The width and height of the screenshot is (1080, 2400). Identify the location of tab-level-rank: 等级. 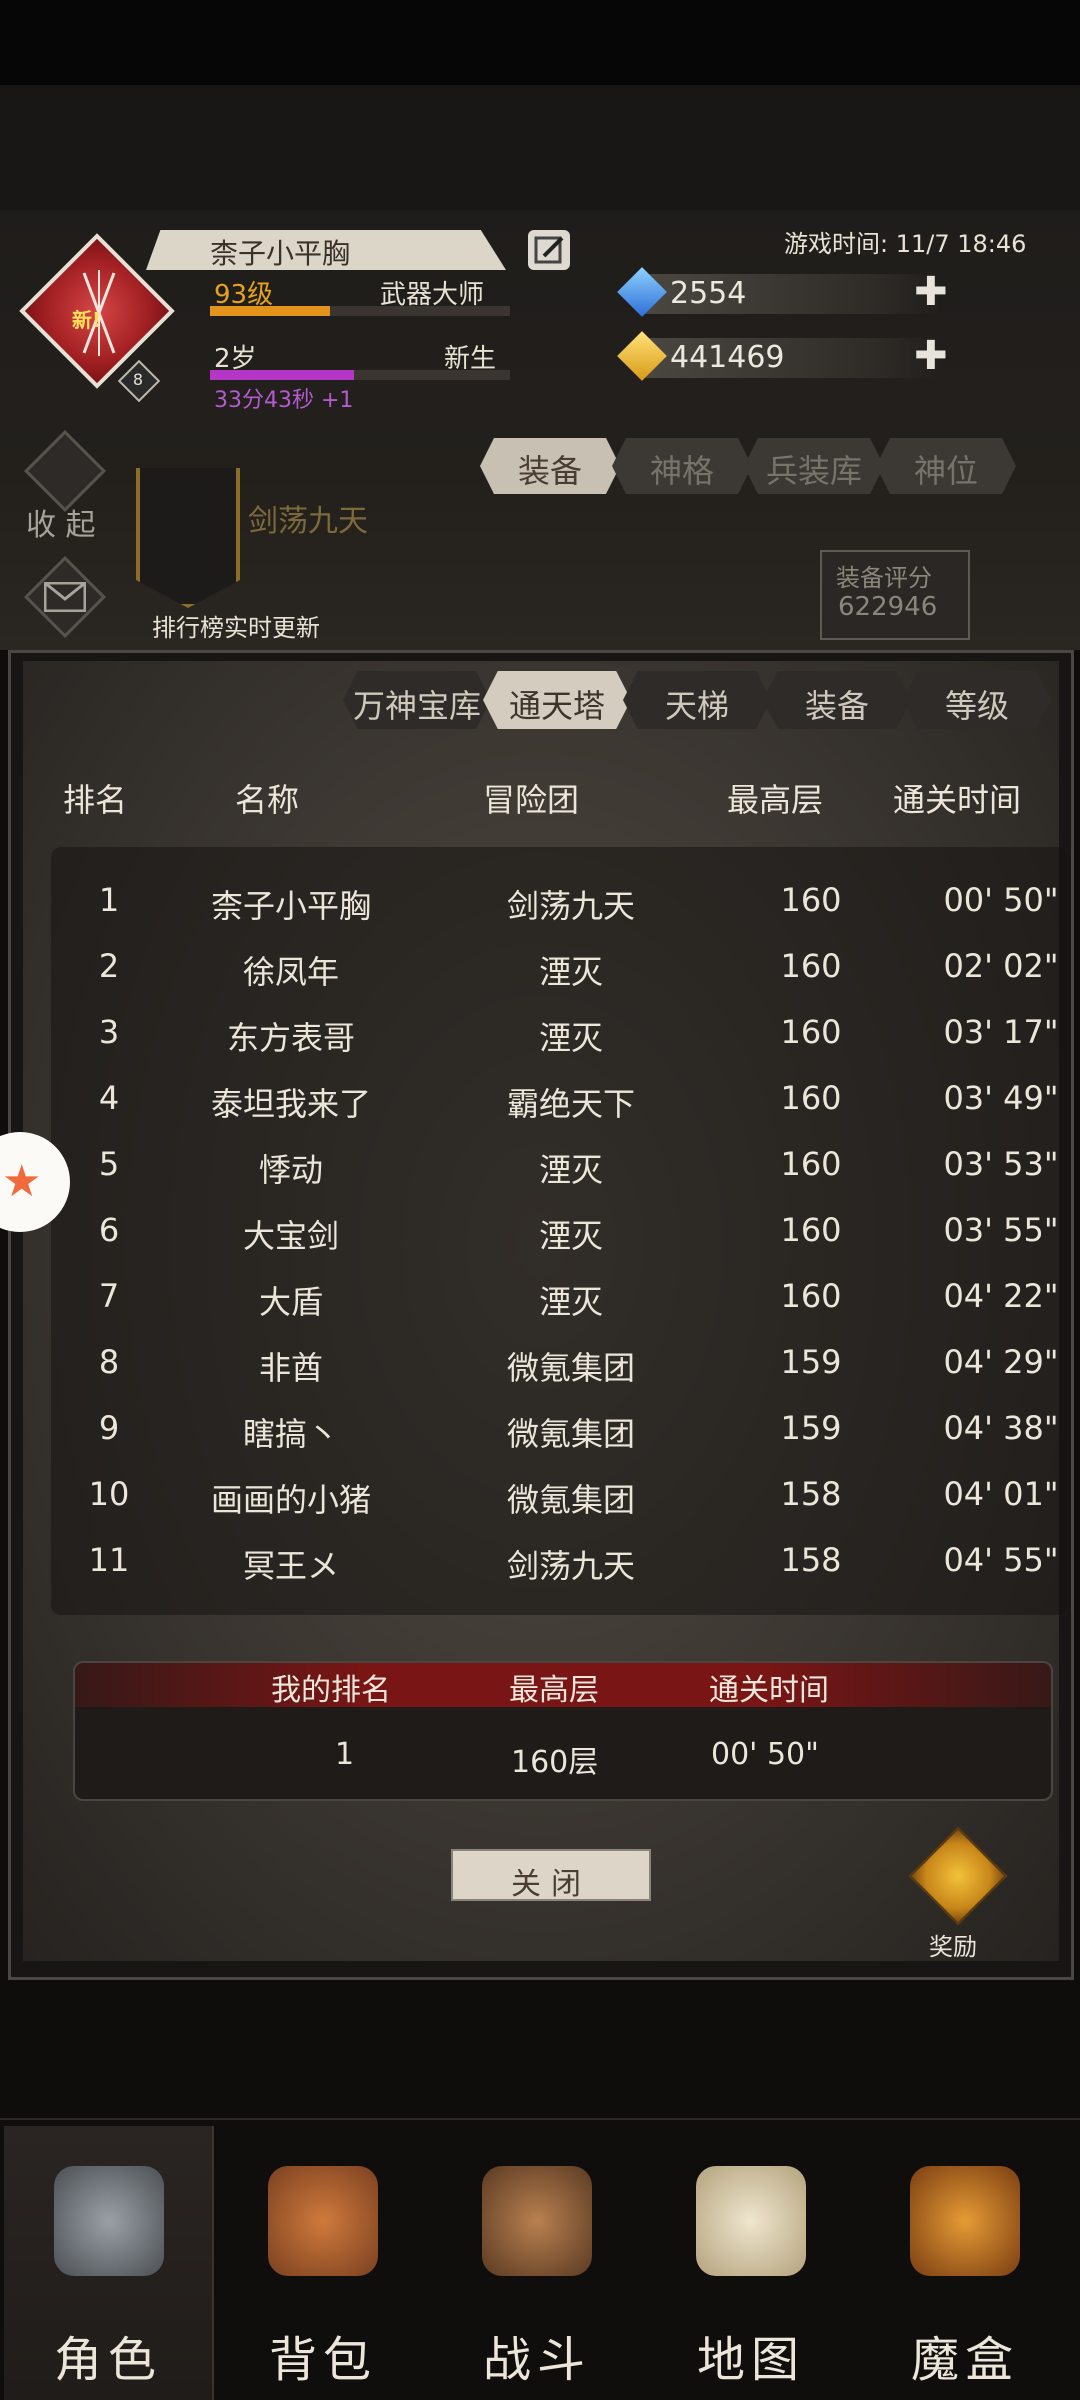
(977, 700).